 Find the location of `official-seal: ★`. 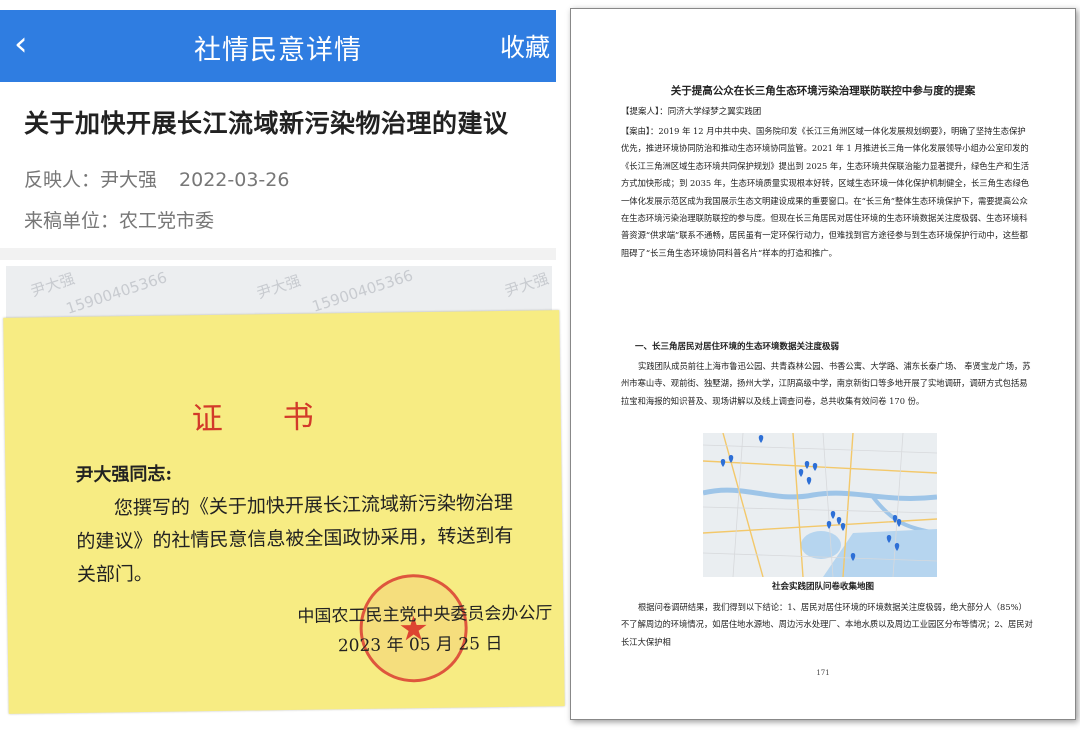

official-seal: ★ is located at coordinates (413, 628).